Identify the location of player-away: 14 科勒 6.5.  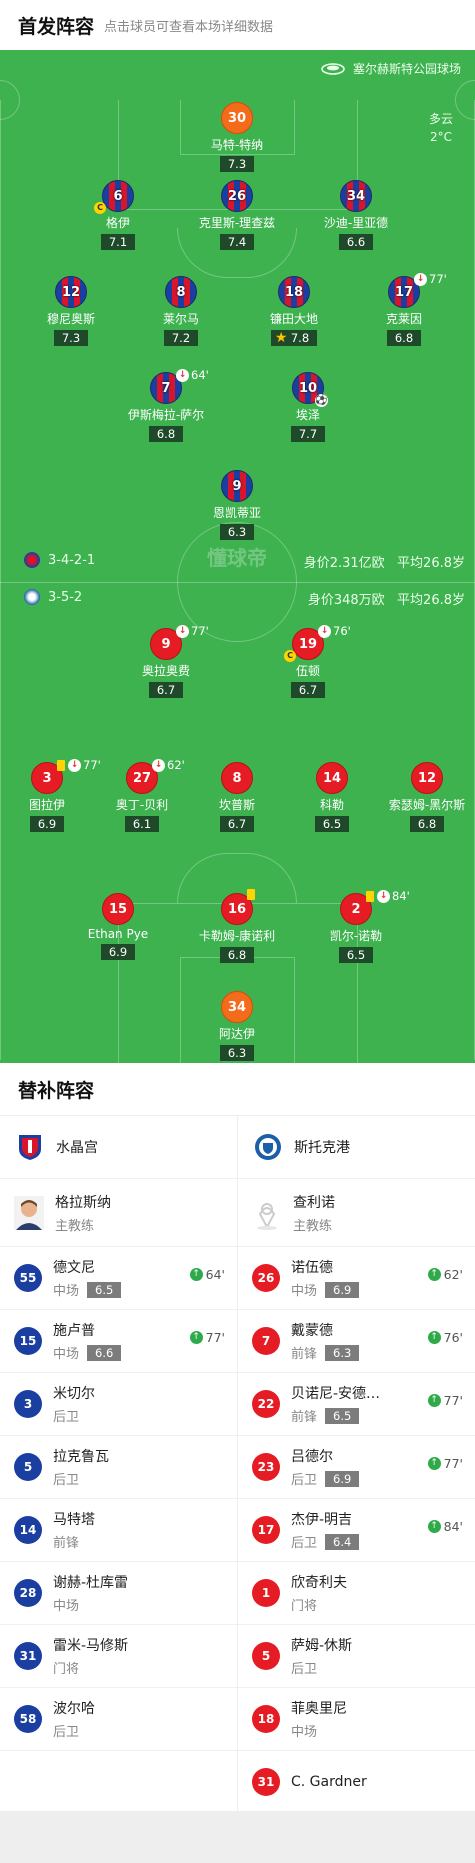
(332, 797).